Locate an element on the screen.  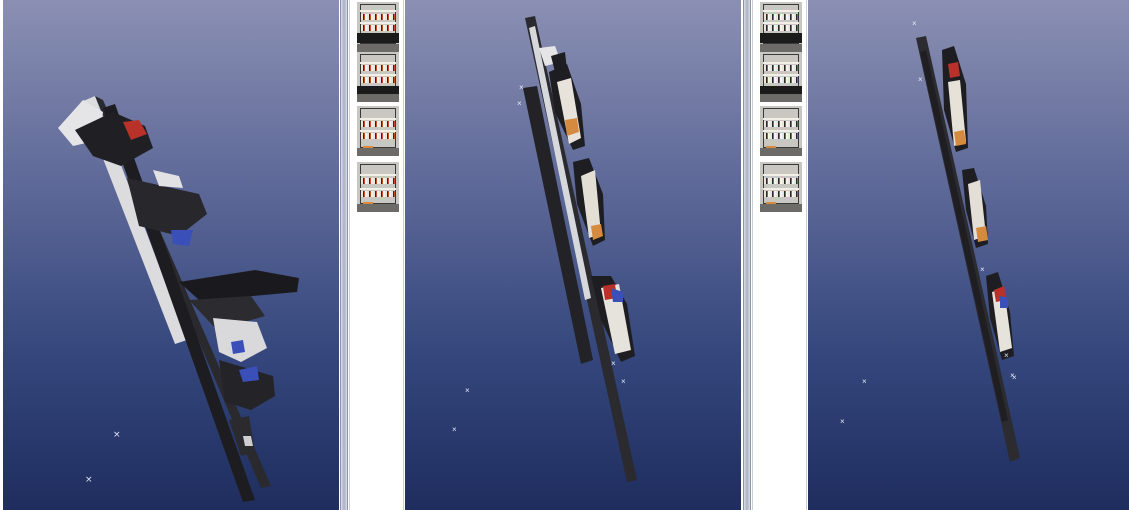
white-cluster is located at coordinates (240, 340).